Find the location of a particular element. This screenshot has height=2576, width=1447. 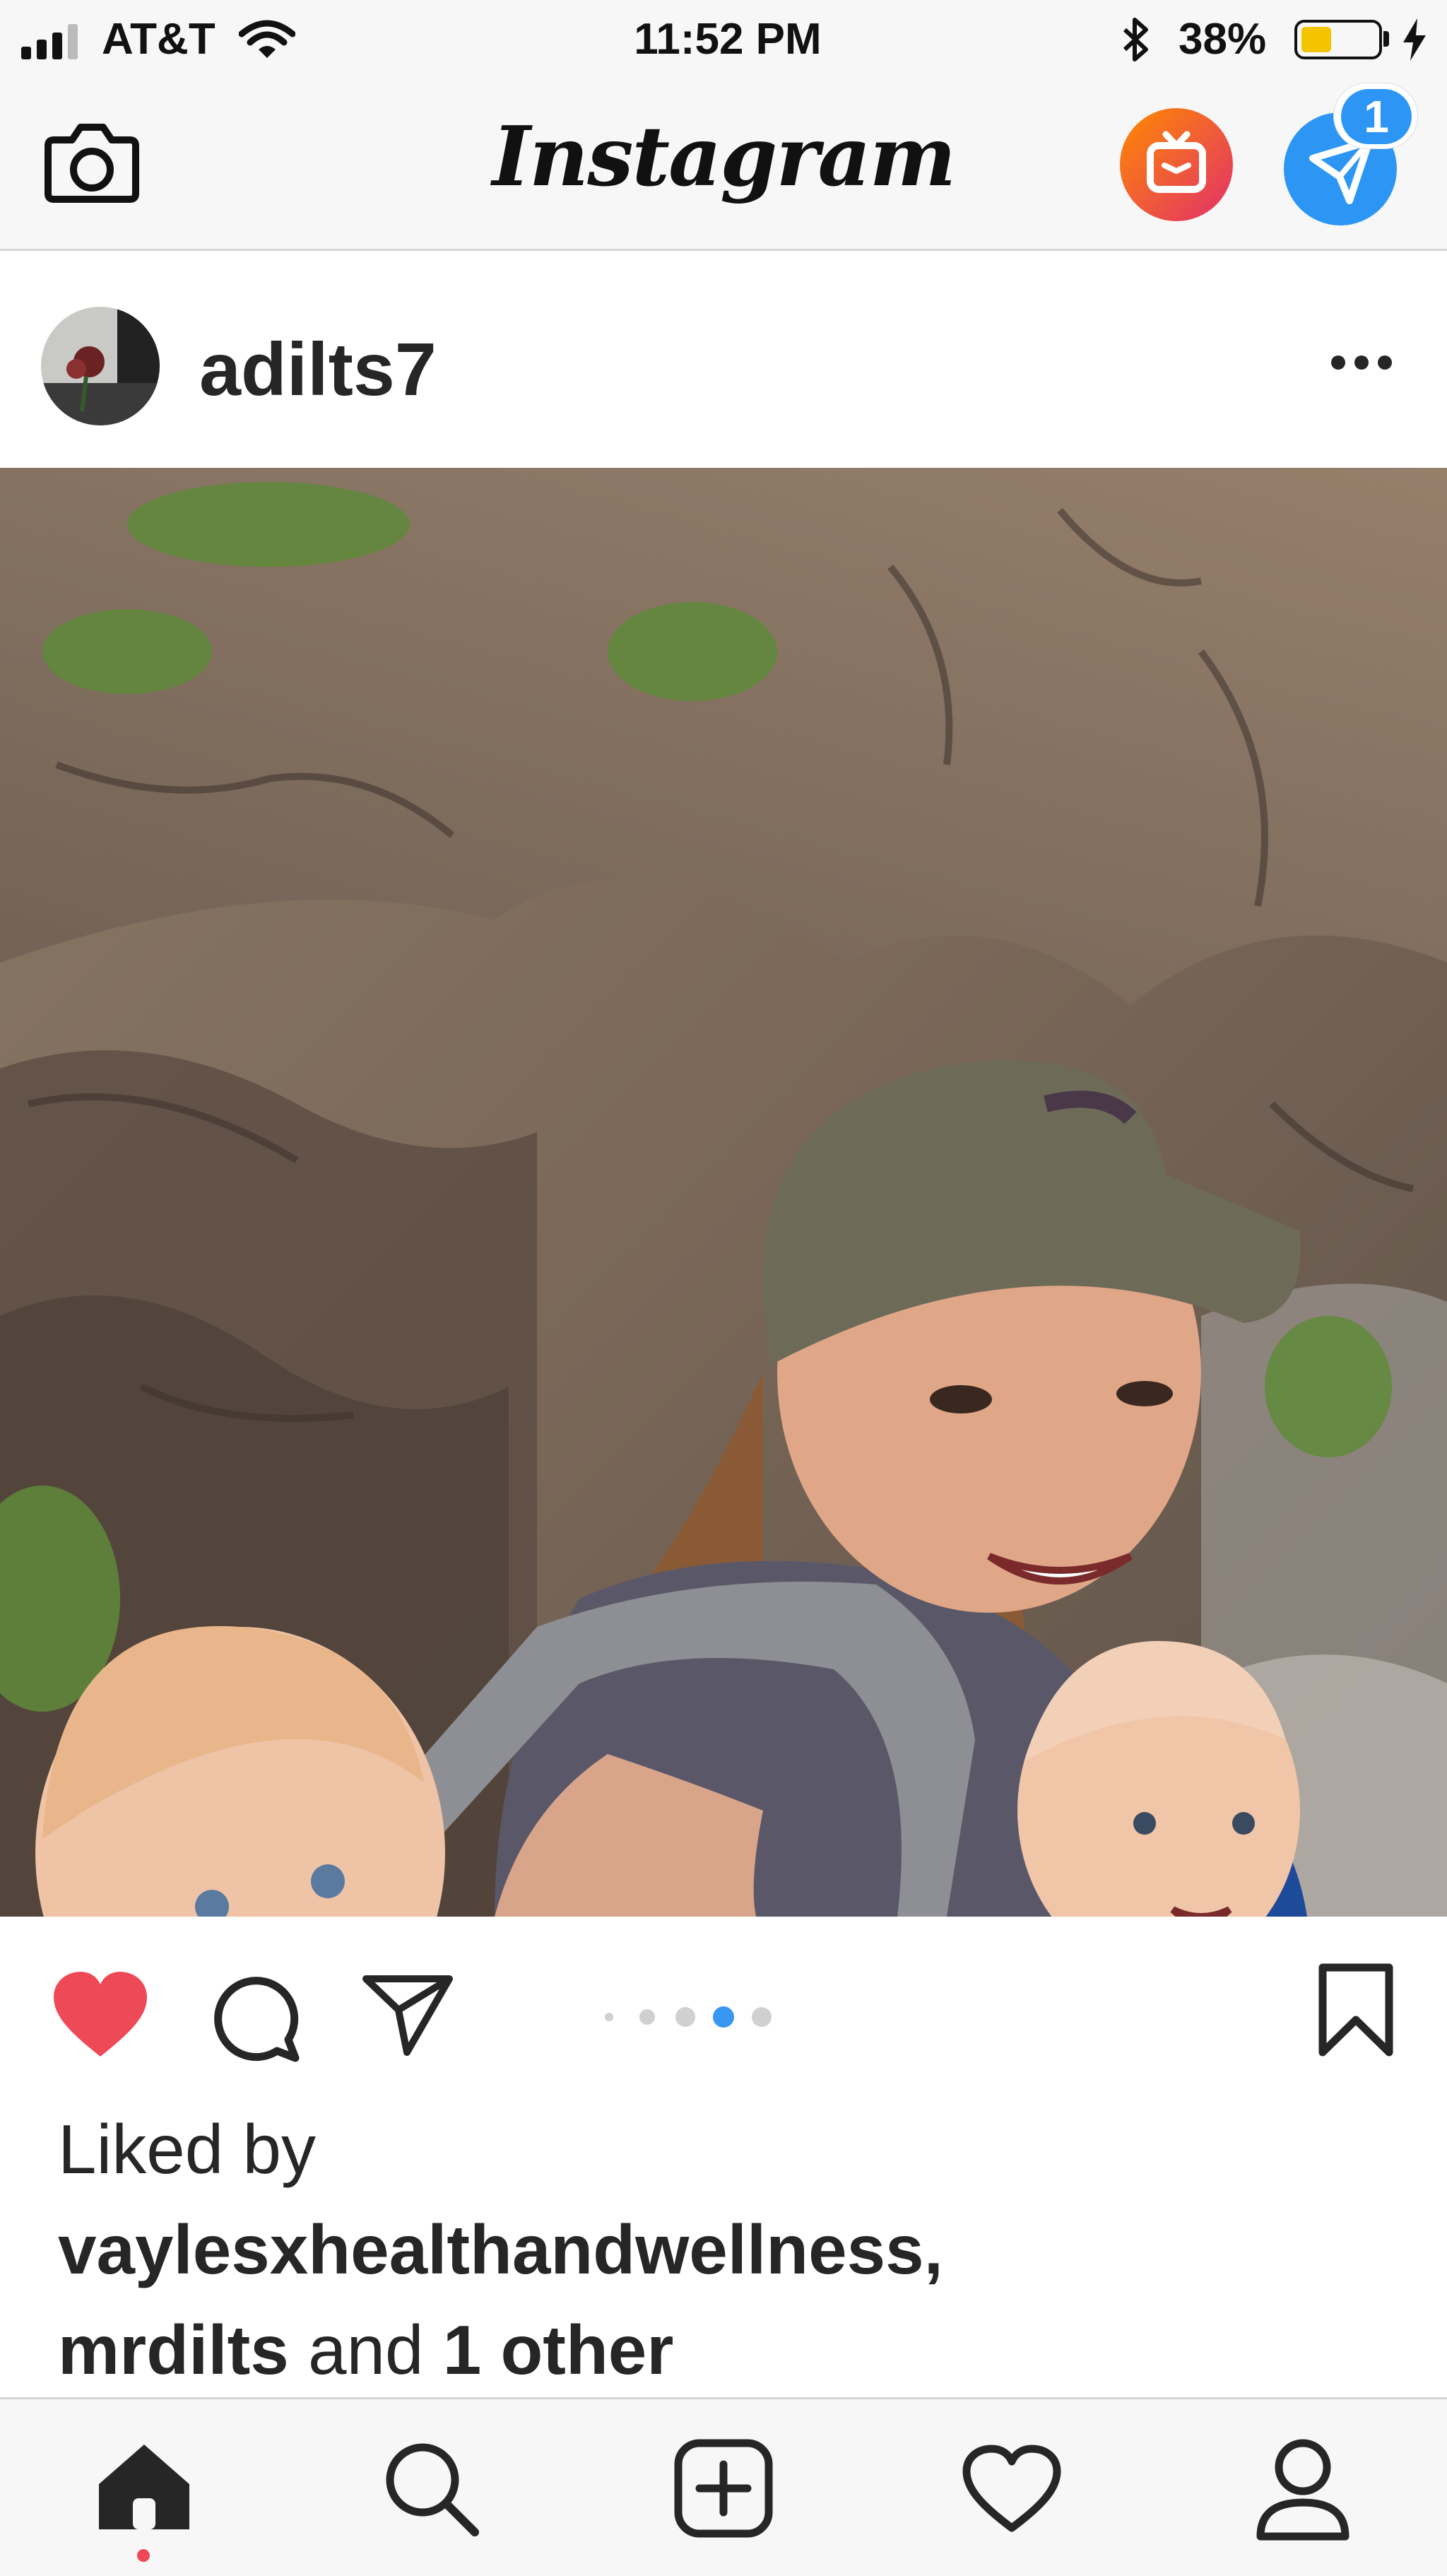

post-username: adilts7 is located at coordinates (318, 369).